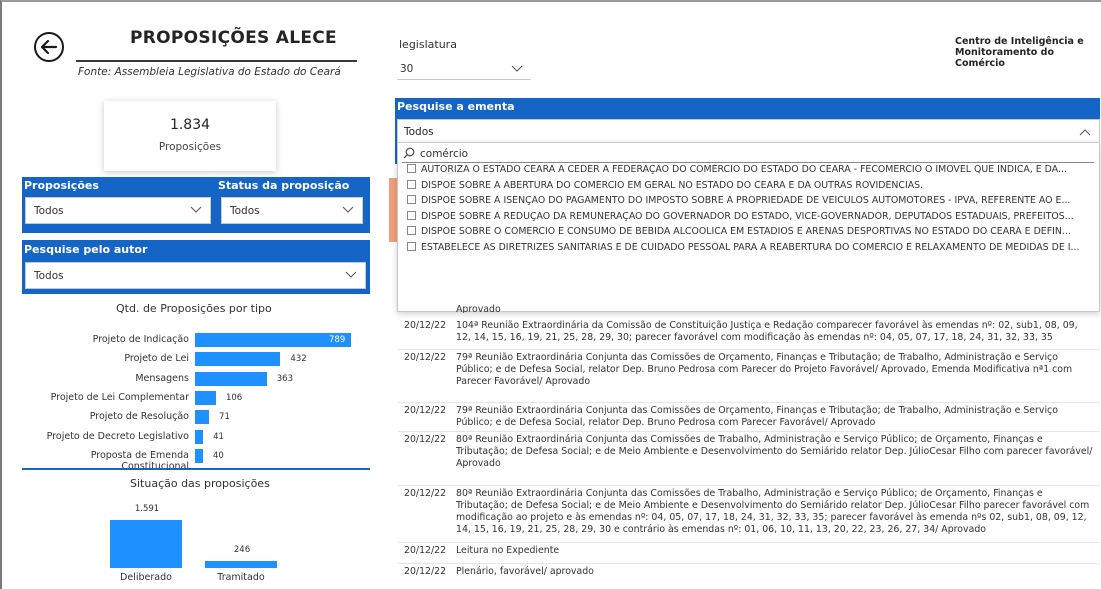 The image size is (1101, 589). What do you see at coordinates (284, 185) in the screenshot?
I see `status-slicer-label: Status da proposição` at bounding box center [284, 185].